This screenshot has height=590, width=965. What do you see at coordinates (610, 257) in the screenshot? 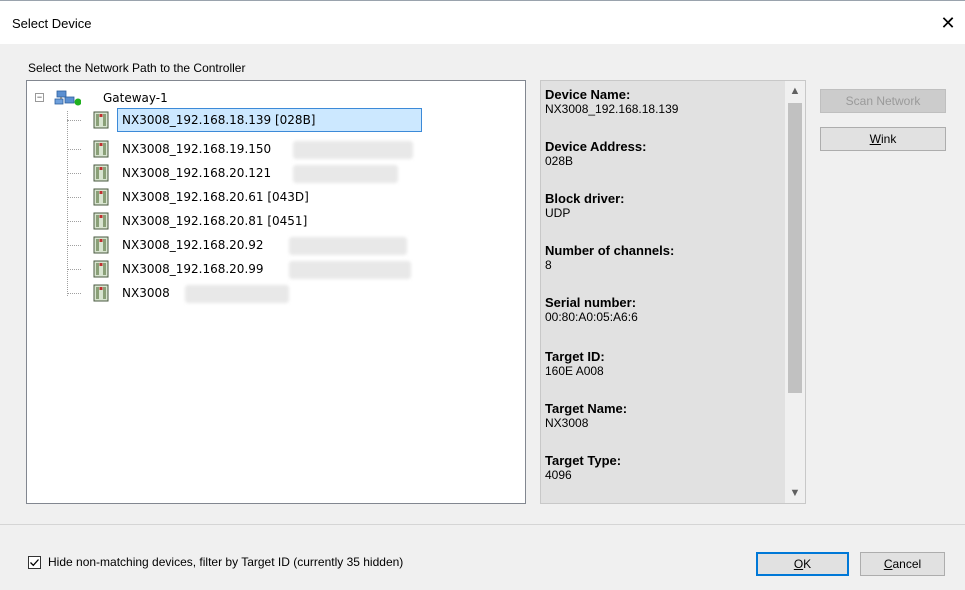
I see `detail-number-of-channels: Number of channels: 8` at bounding box center [610, 257].